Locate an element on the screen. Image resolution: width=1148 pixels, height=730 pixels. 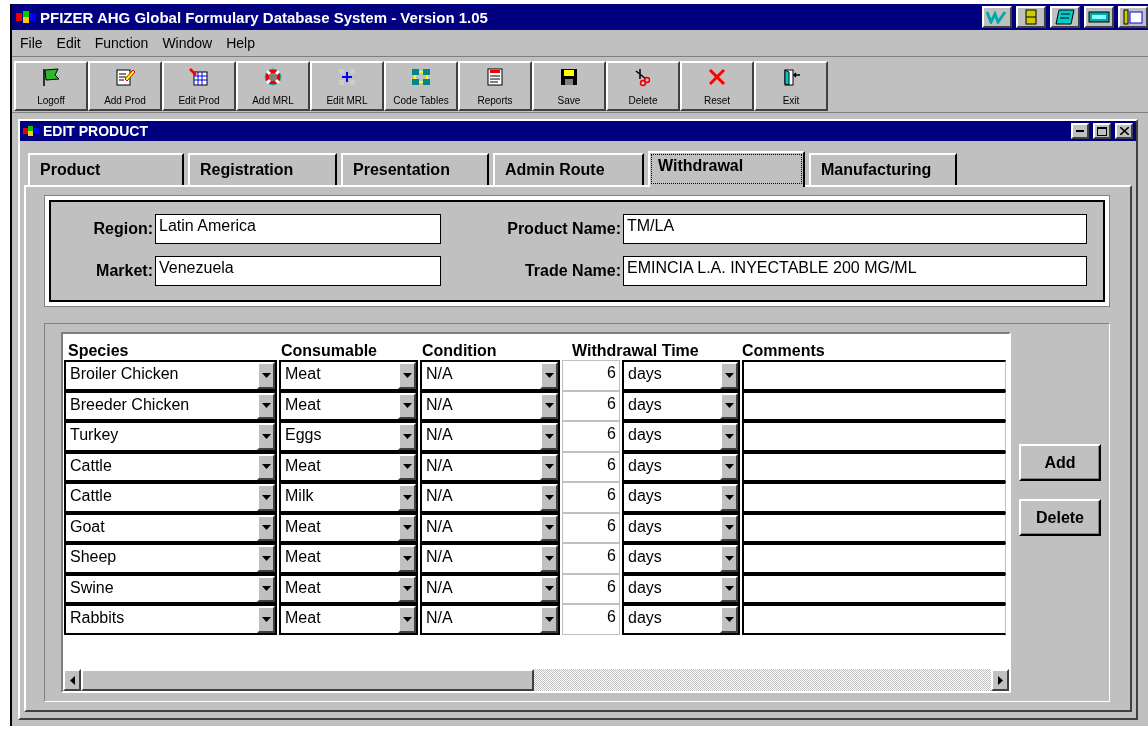
combo-box: Goat is located at coordinates (170, 527).